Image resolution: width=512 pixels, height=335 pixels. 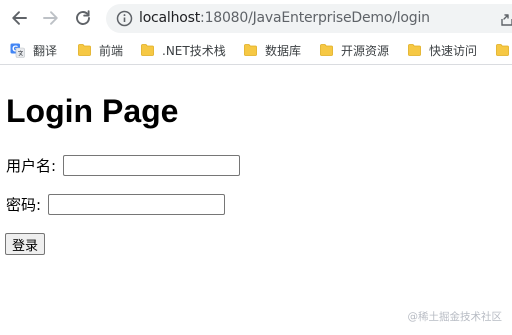 I want to click on forward-button, so click(x=51, y=18).